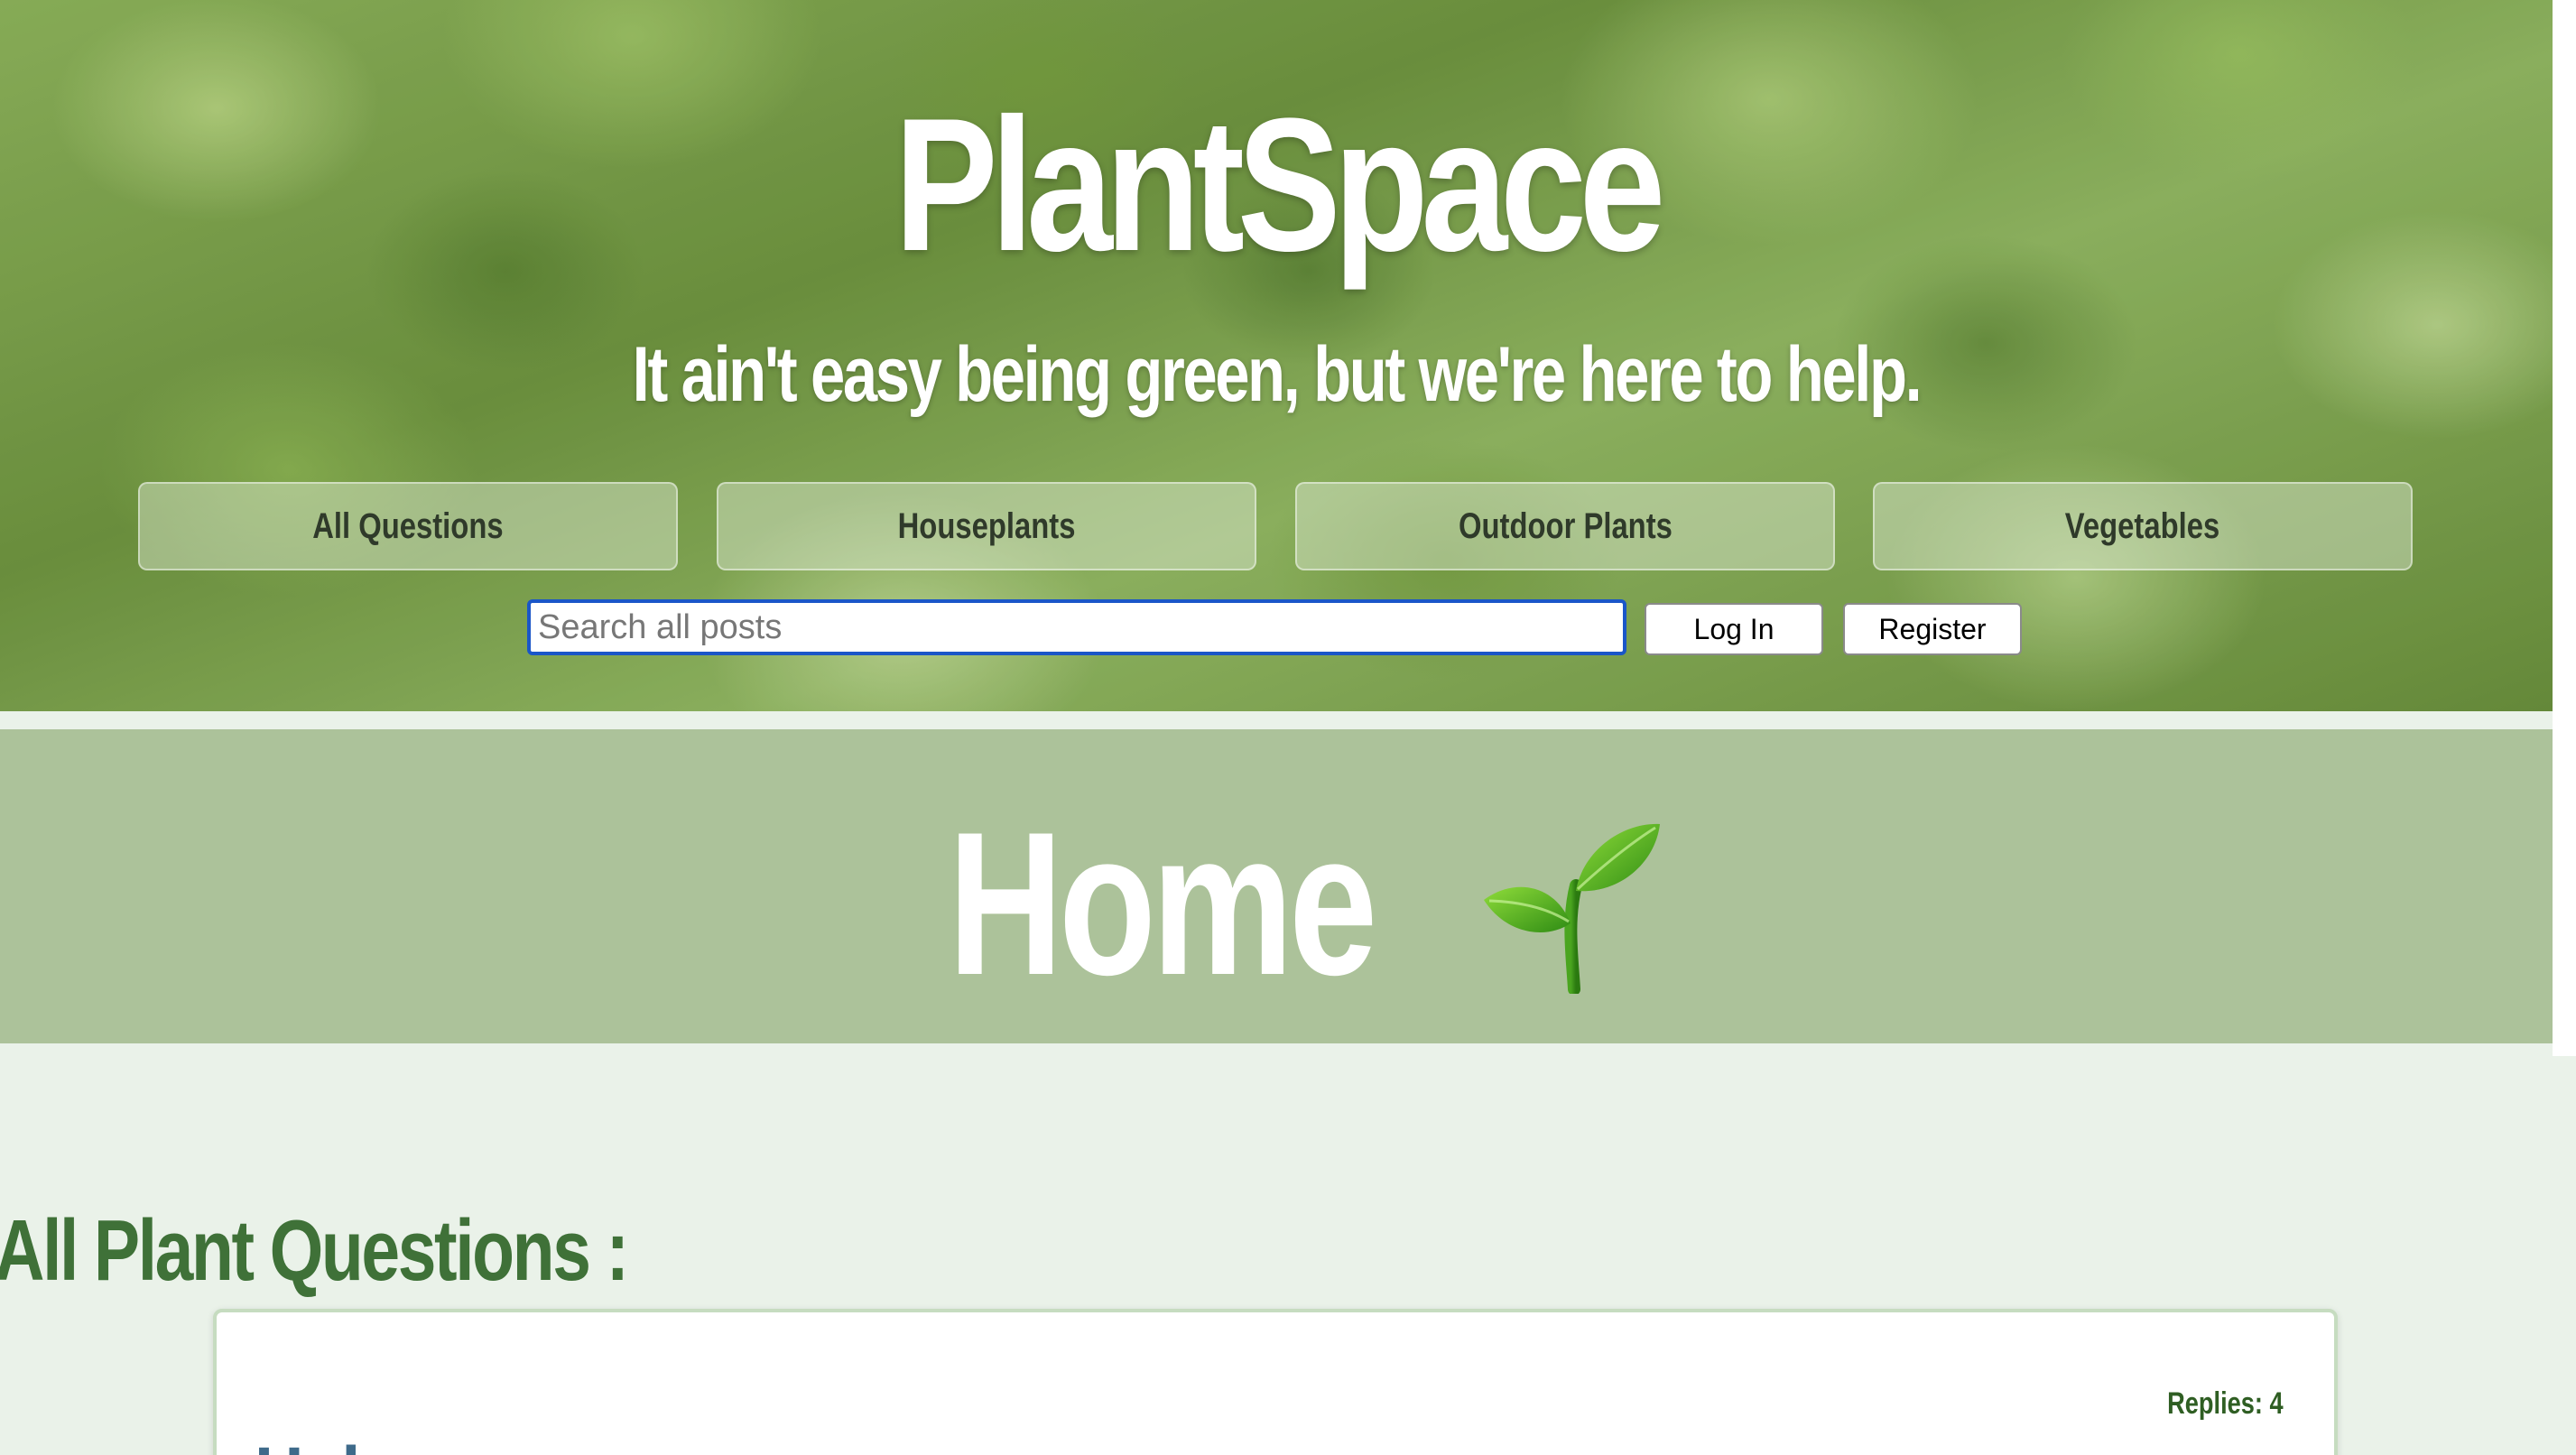 This screenshot has width=2576, height=1455. Describe the element at coordinates (328, 1445) in the screenshot. I see `post-title: Help` at that location.